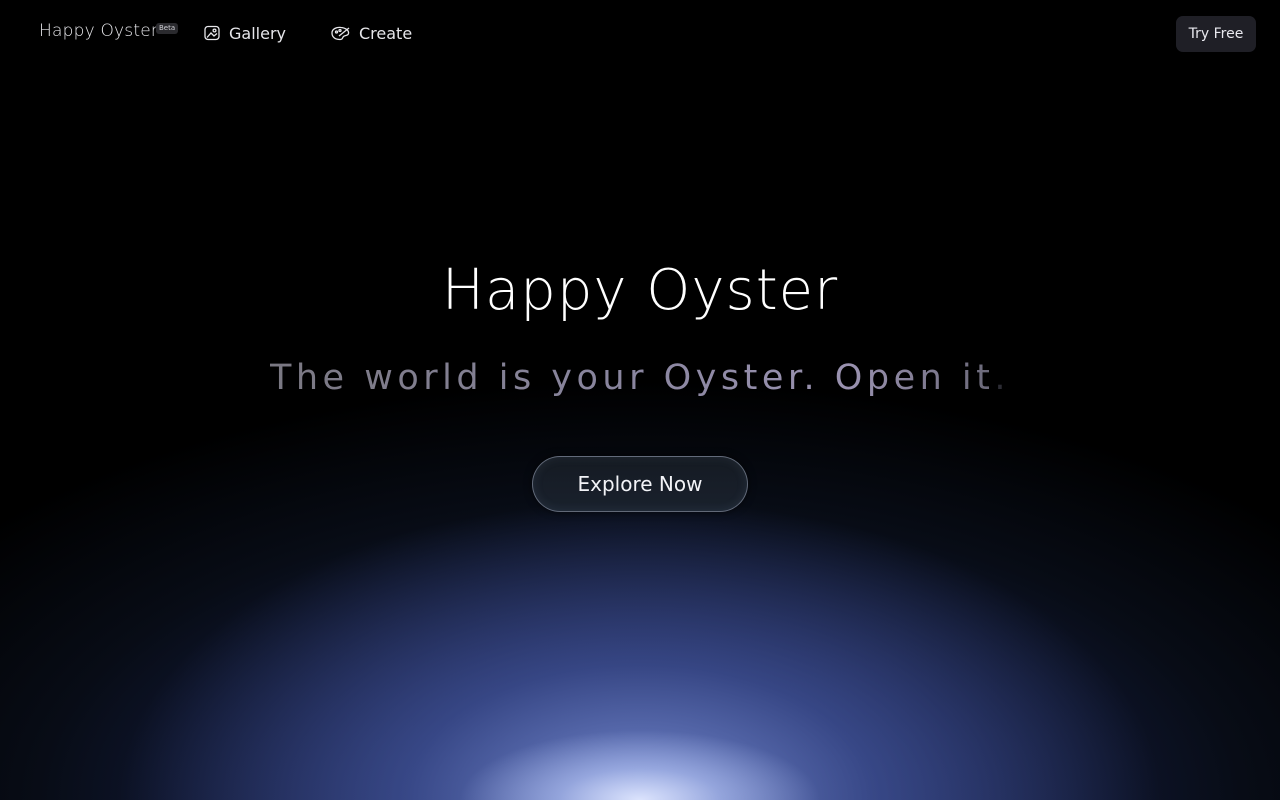  Describe the element at coordinates (257, 33) in the screenshot. I see `nav-gallery-label: Gallery` at that location.